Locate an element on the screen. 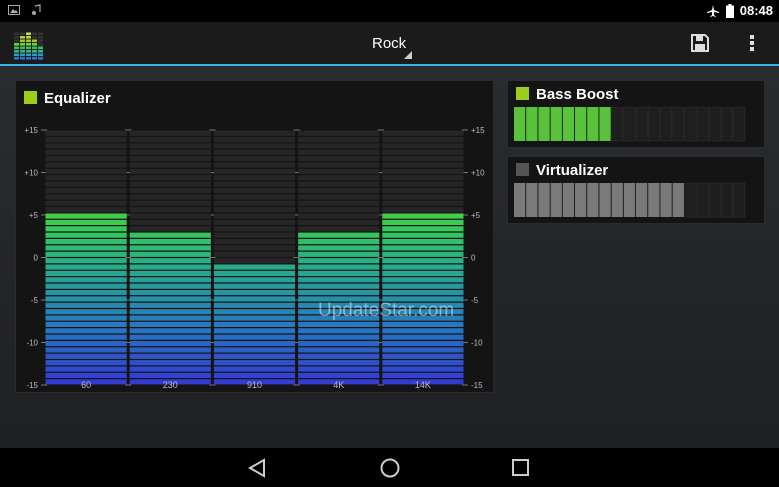 This screenshot has height=487, width=779. eq-band-label: 60 is located at coordinates (86, 384).